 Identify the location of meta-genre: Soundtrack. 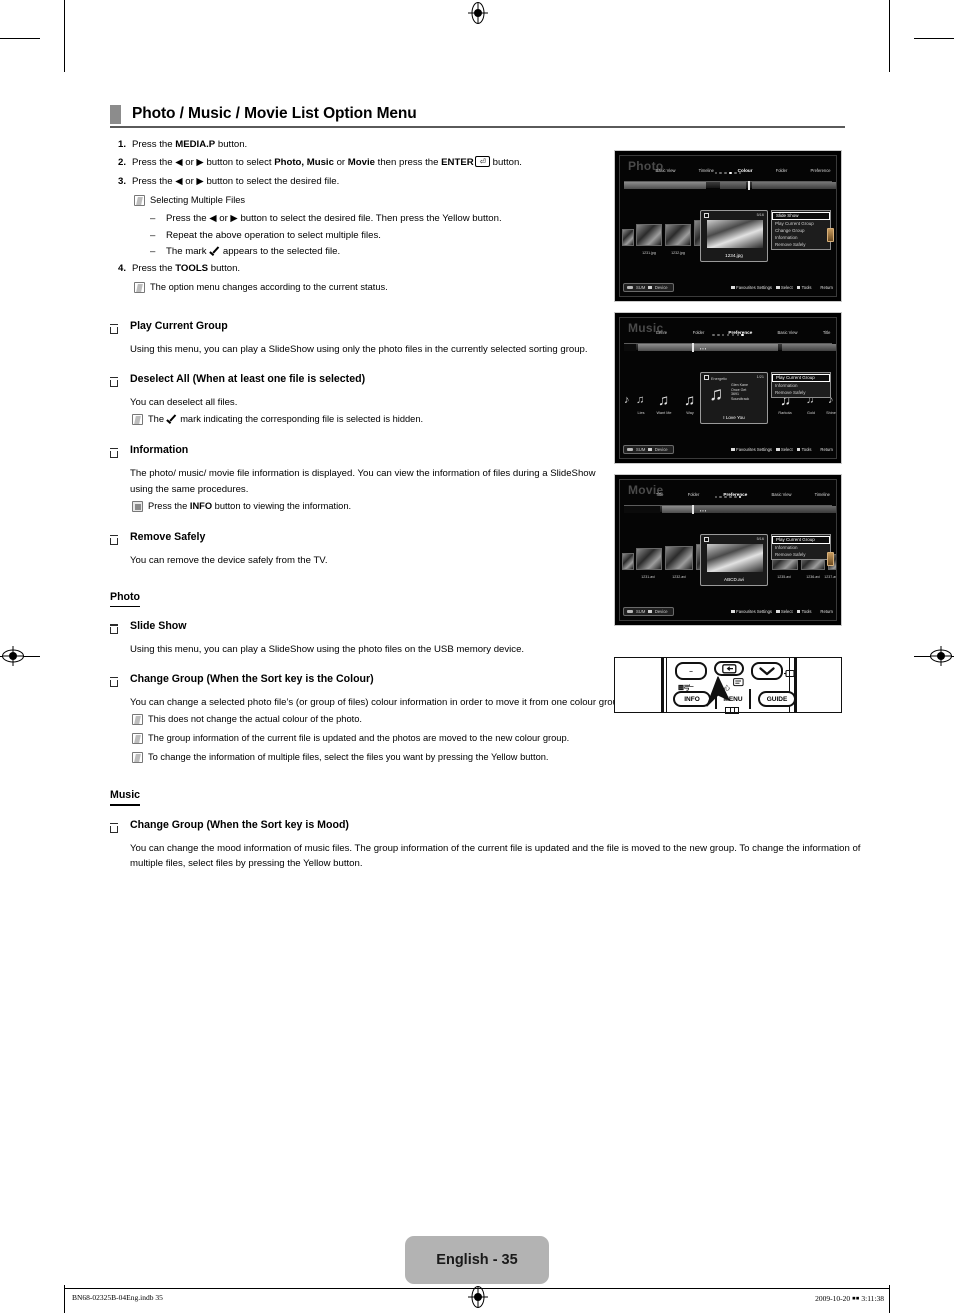
(740, 398).